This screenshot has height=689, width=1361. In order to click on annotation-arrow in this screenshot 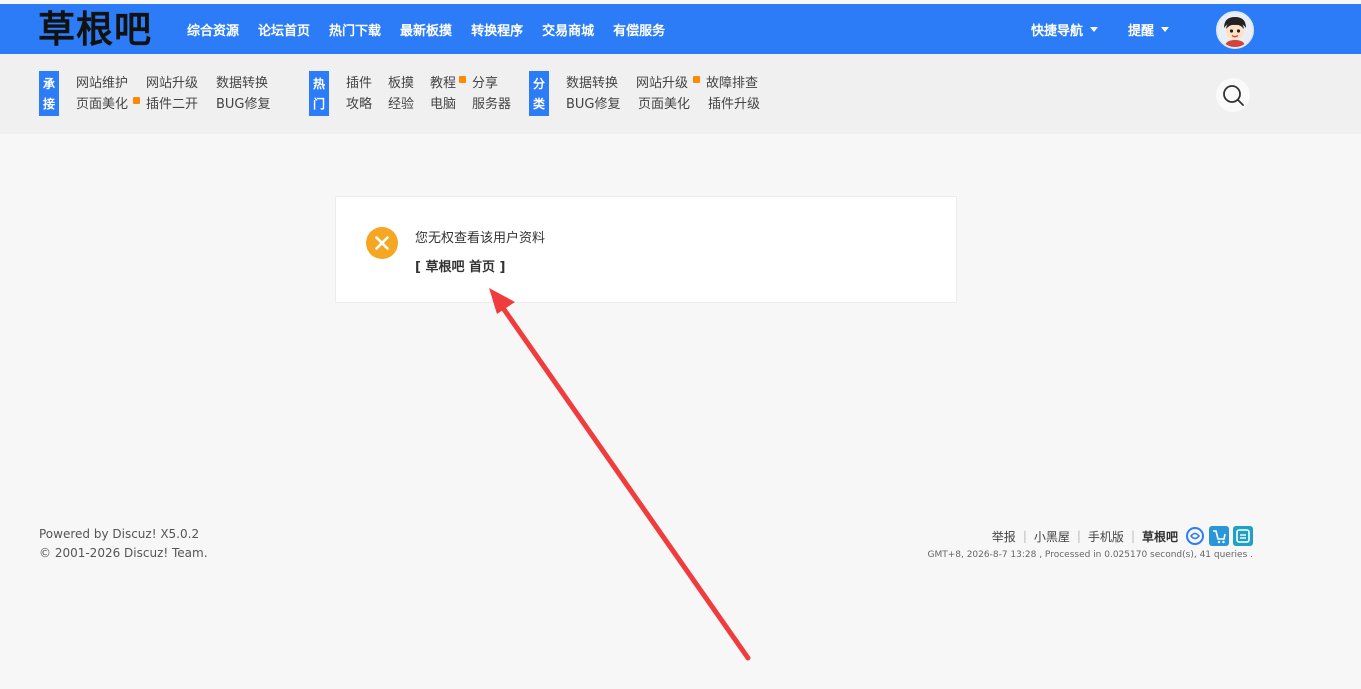, I will do `click(620, 474)`.